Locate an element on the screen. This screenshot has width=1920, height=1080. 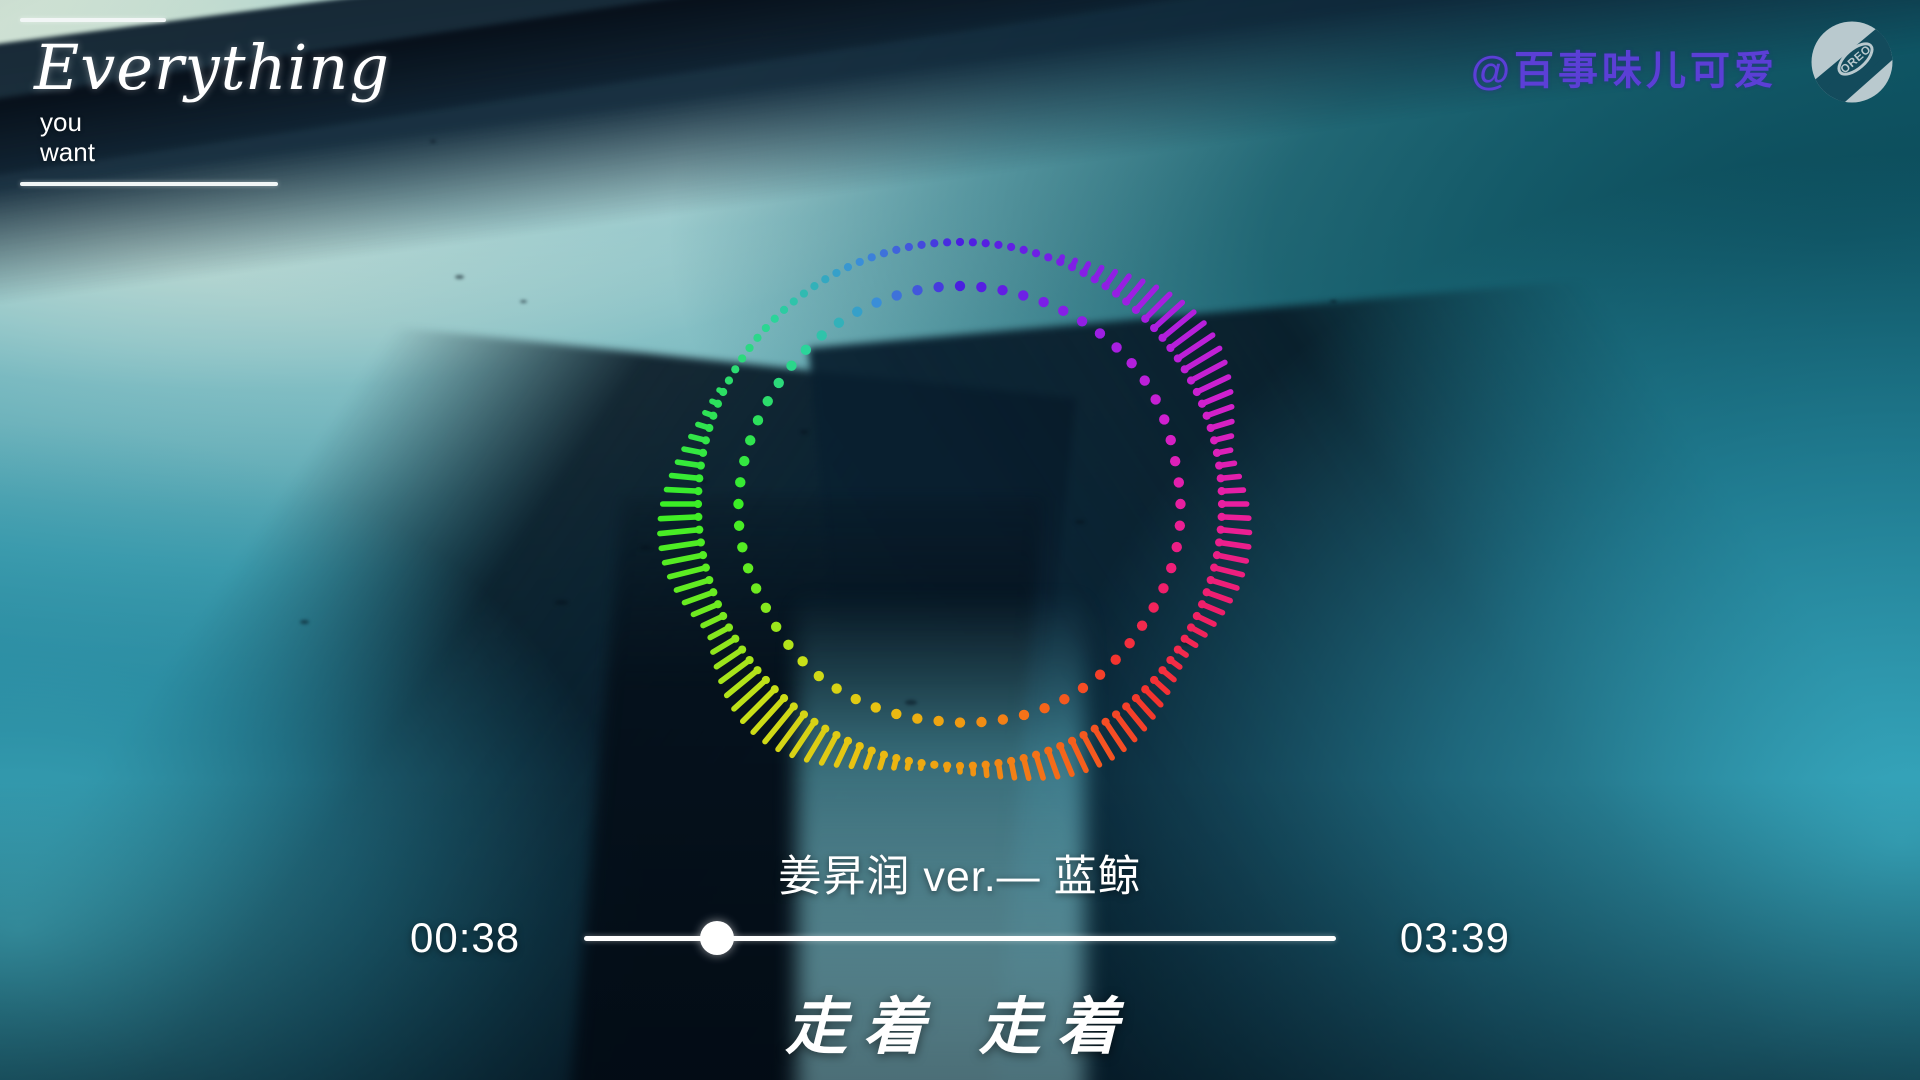
rule-top-icon is located at coordinates (93, 20).